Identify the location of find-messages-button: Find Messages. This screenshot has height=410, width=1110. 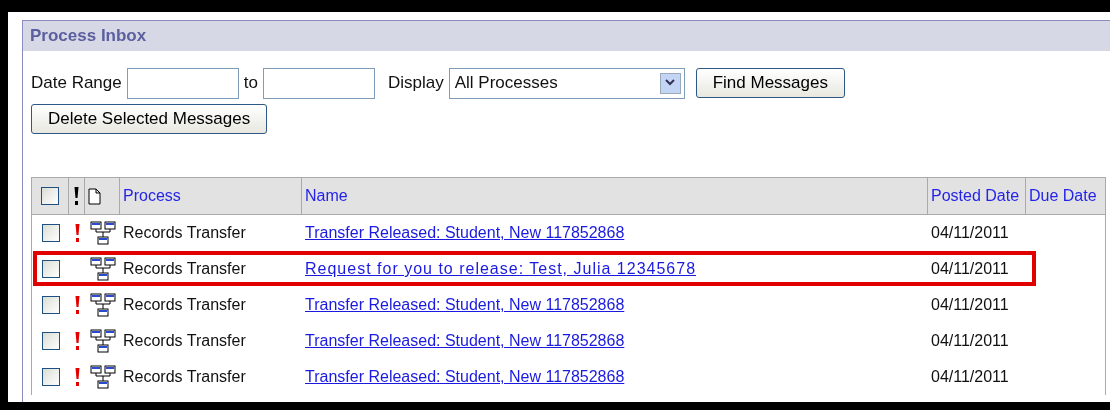
(770, 83).